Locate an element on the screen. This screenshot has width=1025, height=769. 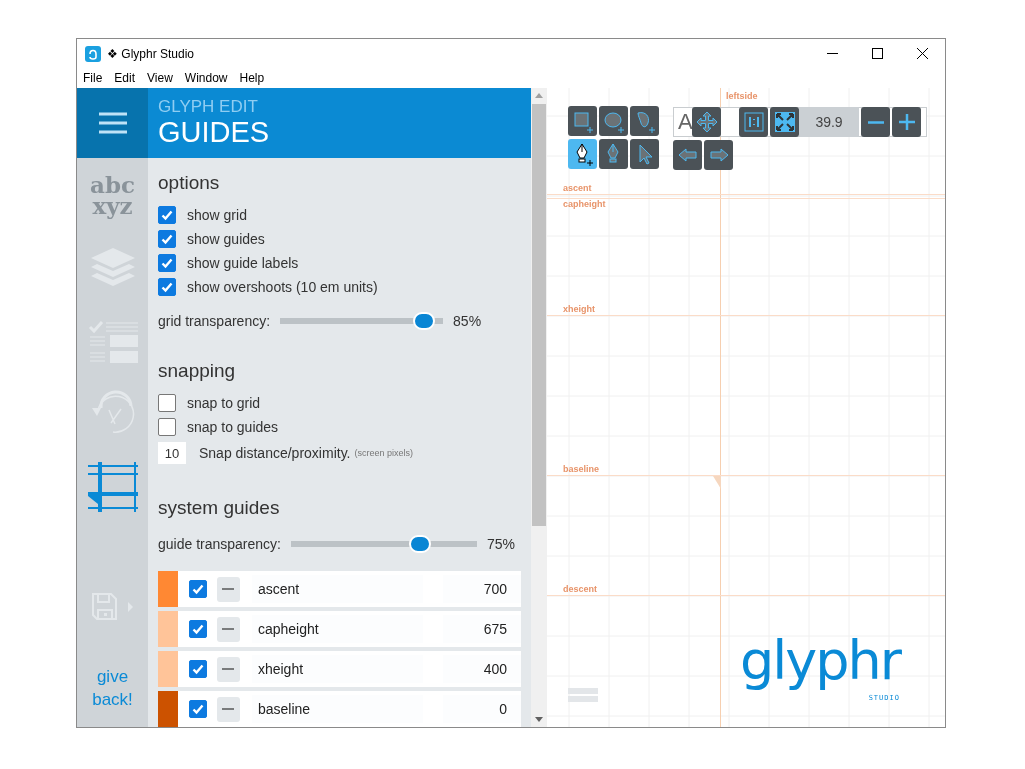
maximize-icon is located at coordinates (877, 53).